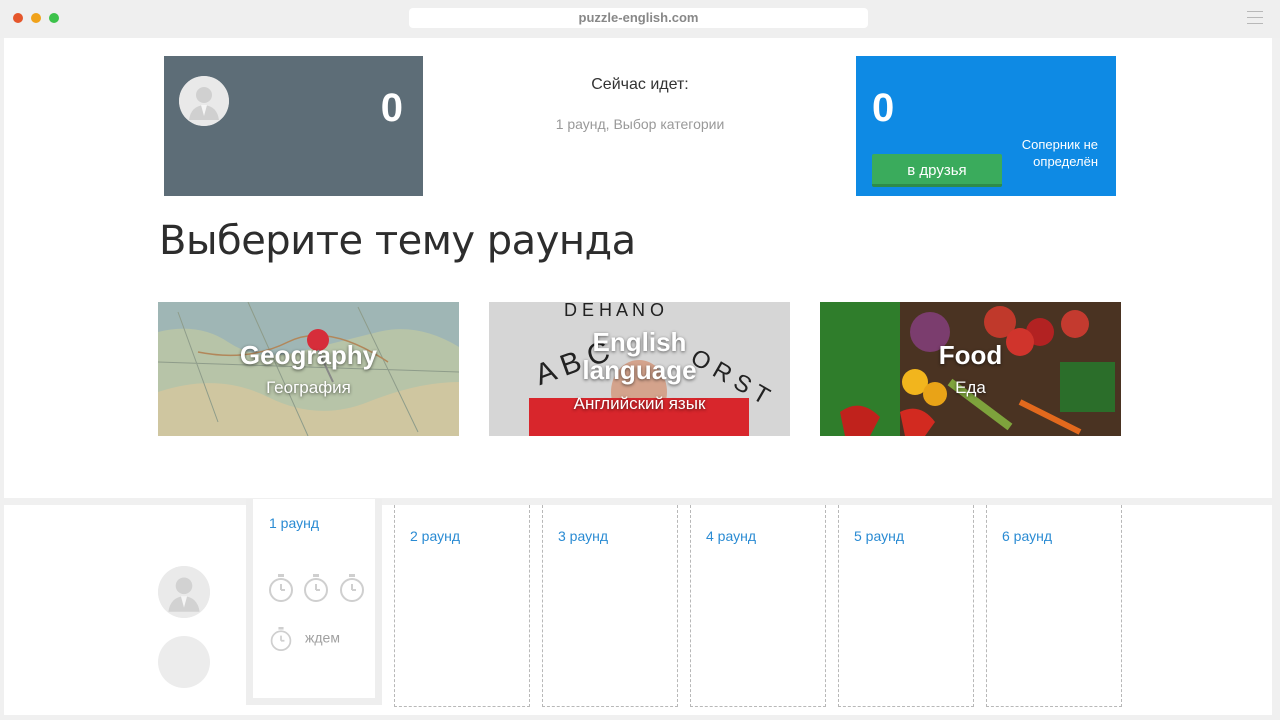 This screenshot has width=1280, height=720. I want to click on category-title: Geography, so click(308, 355).